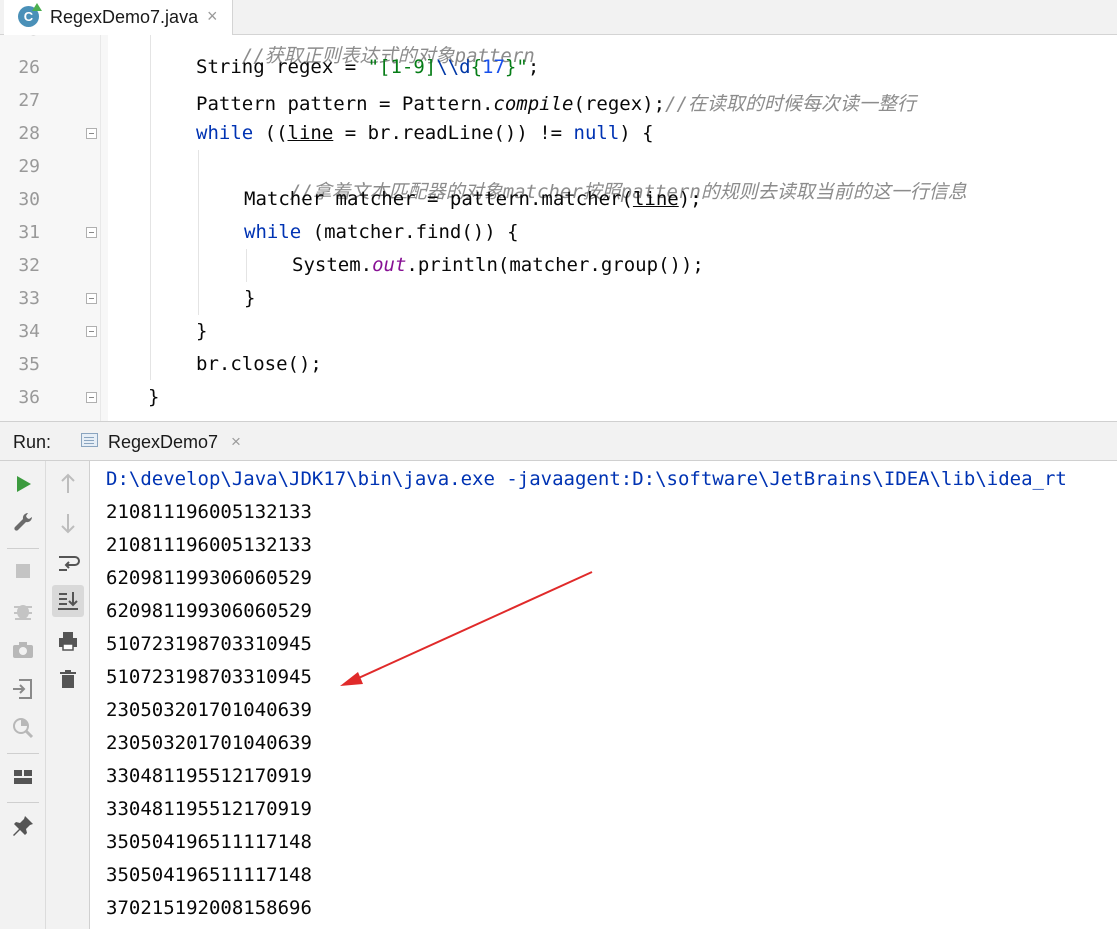 The width and height of the screenshot is (1117, 929). Describe the element at coordinates (100, 228) in the screenshot. I see `gutter-divider` at that location.